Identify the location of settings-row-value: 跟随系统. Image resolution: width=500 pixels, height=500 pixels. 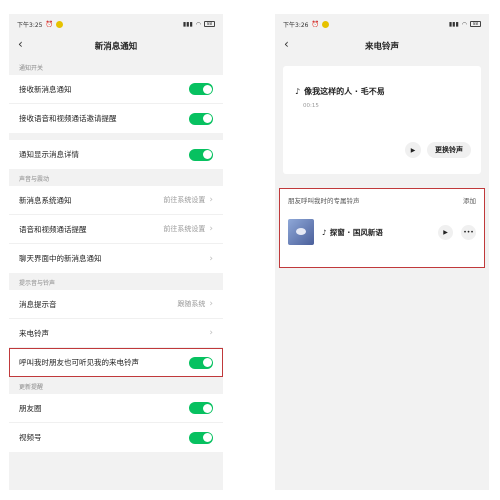
(191, 304).